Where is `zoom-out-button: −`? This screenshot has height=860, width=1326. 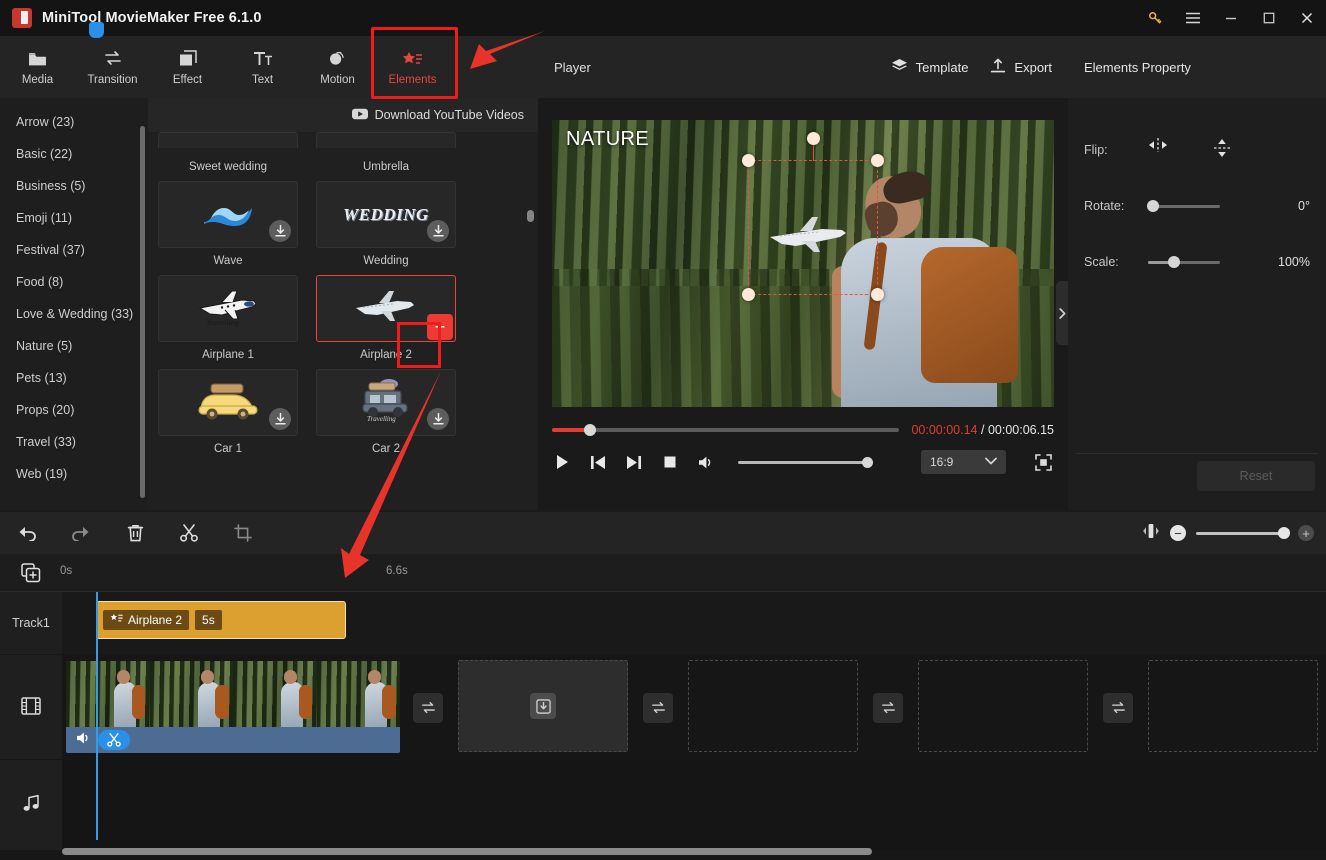 zoom-out-button: − is located at coordinates (1178, 533).